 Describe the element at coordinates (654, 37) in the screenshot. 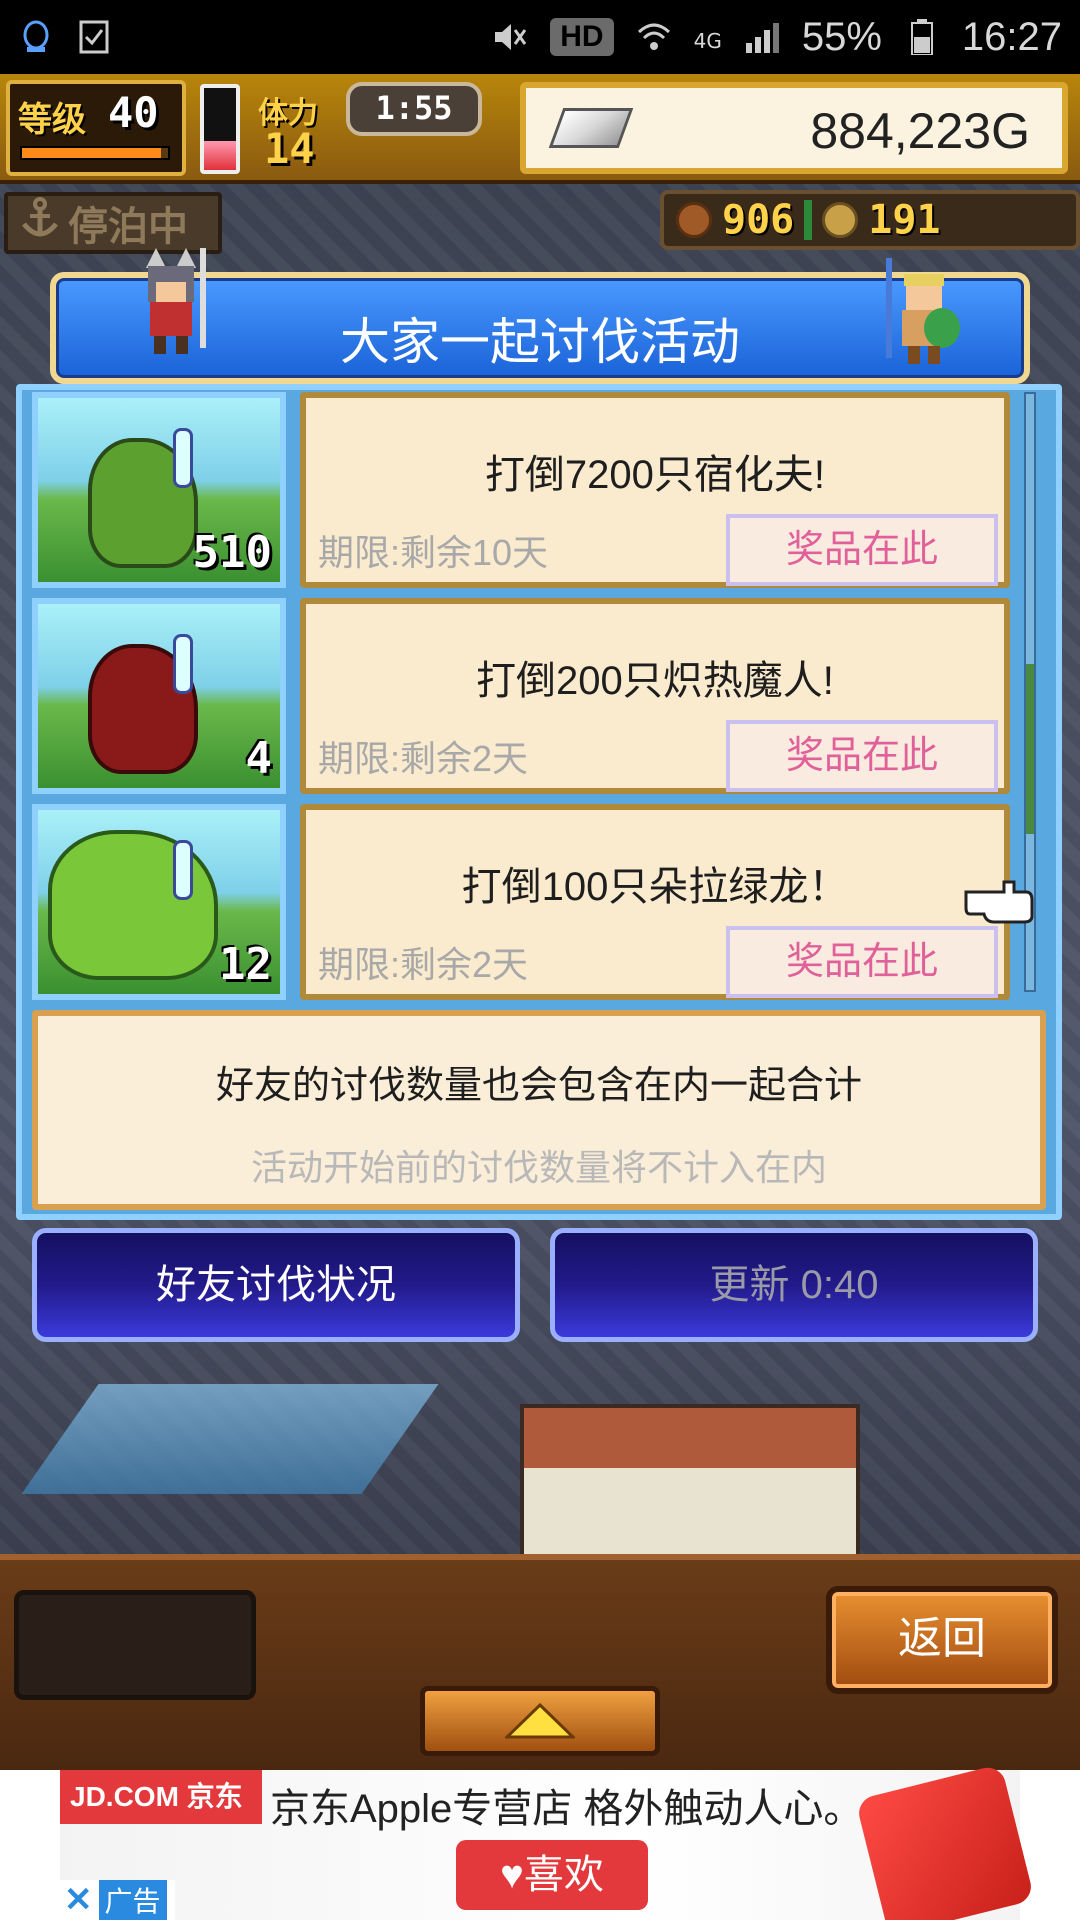

I see `wifi-icon` at that location.